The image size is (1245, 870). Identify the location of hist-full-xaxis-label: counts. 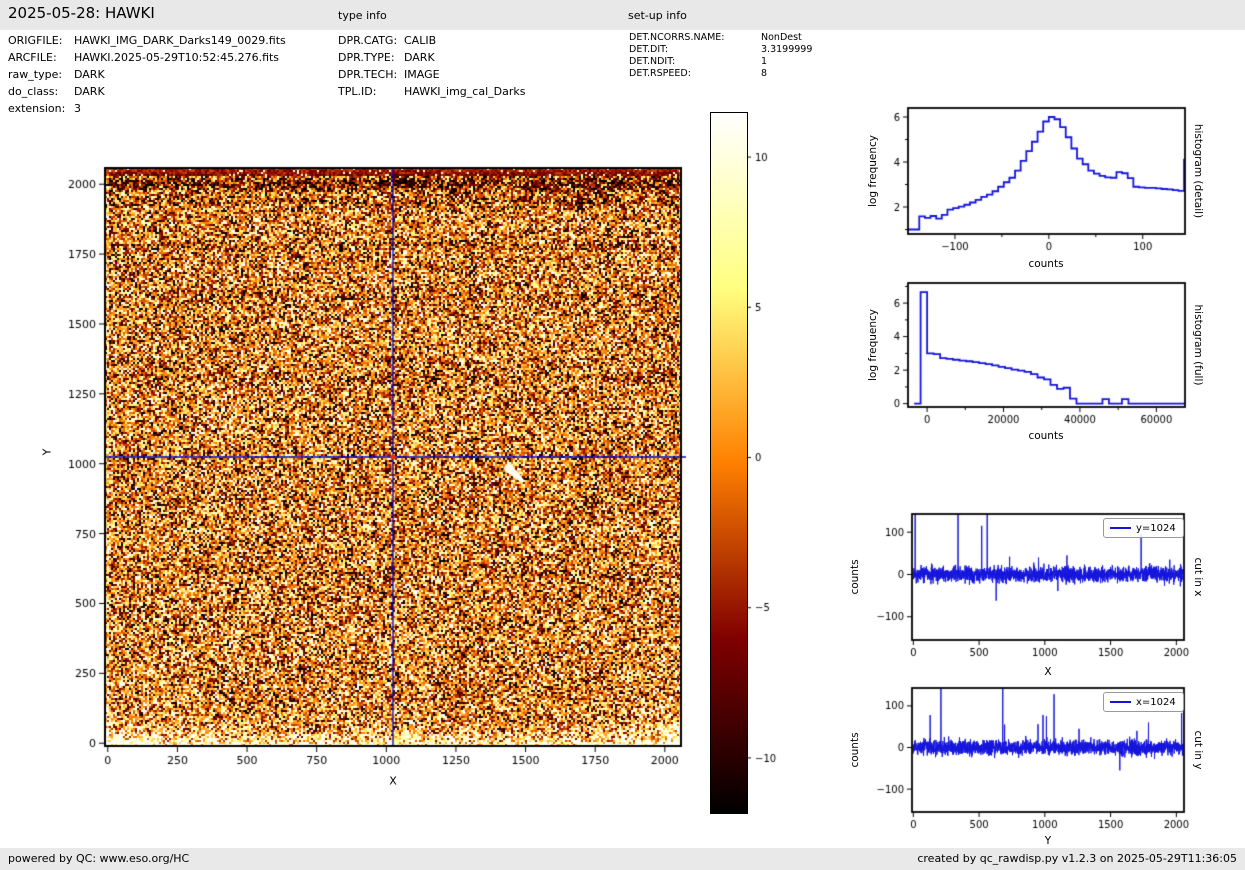
(1046, 436).